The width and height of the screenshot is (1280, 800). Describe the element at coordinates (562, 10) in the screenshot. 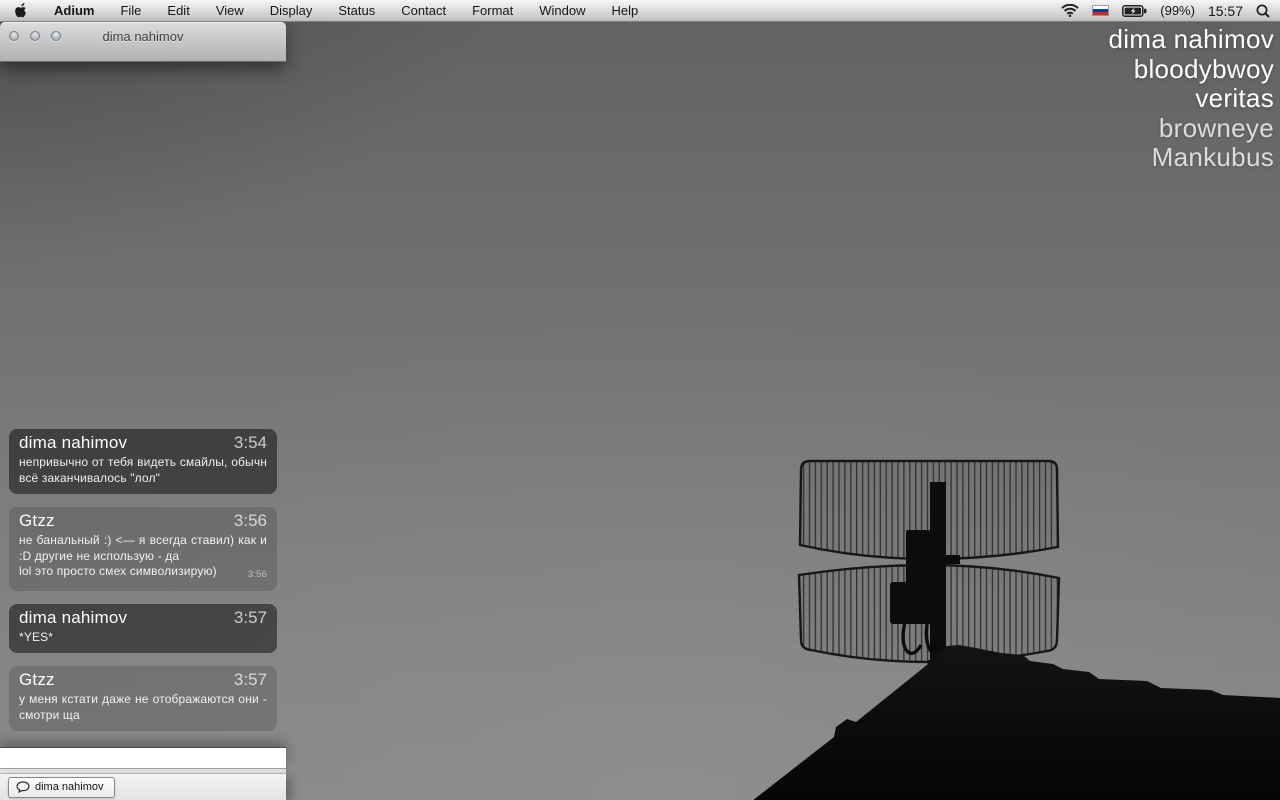

I see `menu-item-window: Window` at that location.